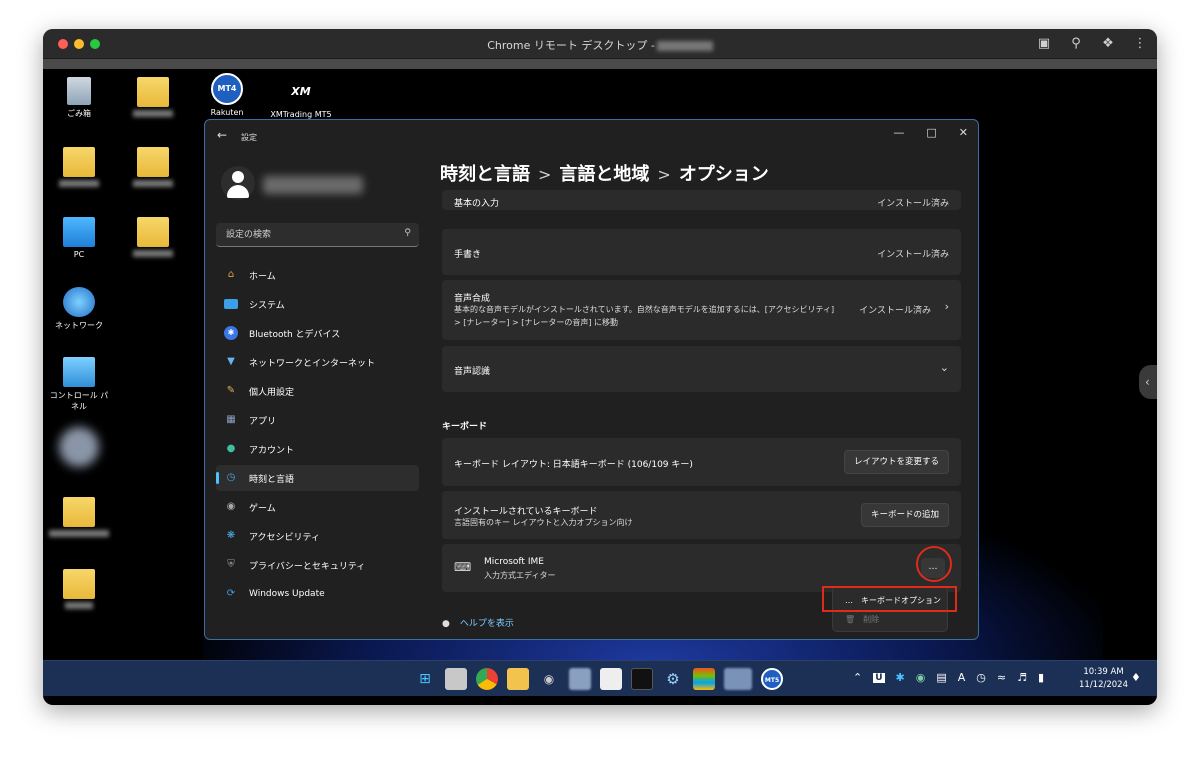 This screenshot has width=1200, height=763. What do you see at coordinates (921, 677) in the screenshot?
I see `network-share-icon: ◉` at bounding box center [921, 677].